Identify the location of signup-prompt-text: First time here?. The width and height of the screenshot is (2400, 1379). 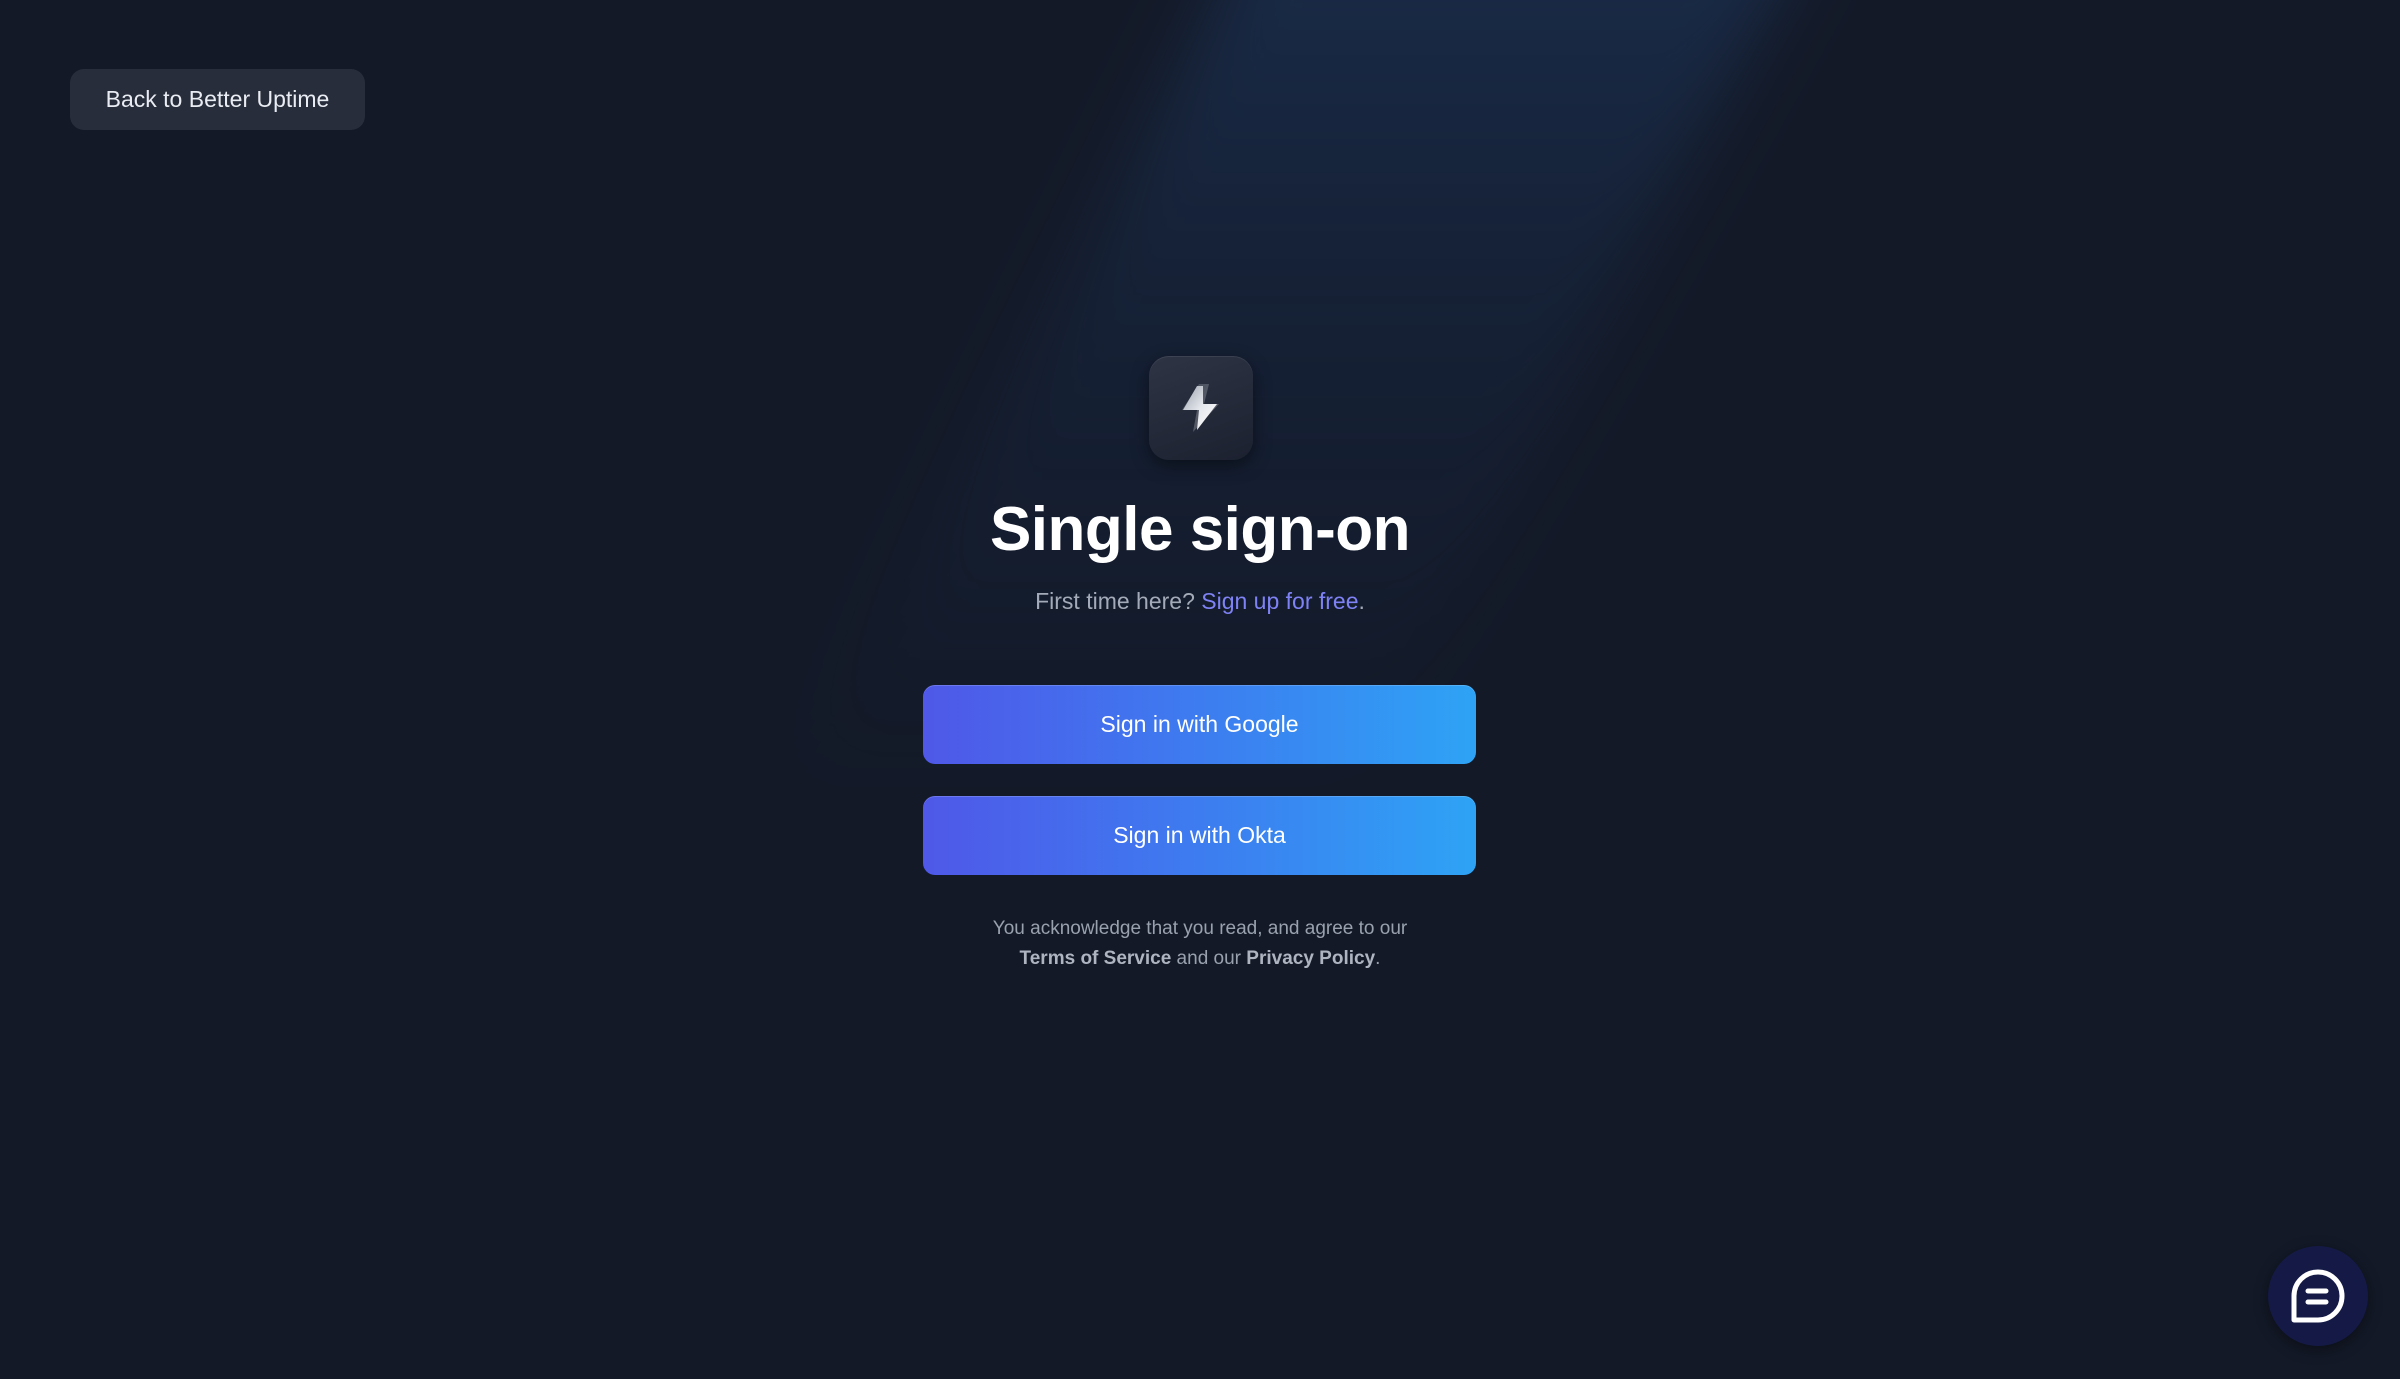
(1118, 601).